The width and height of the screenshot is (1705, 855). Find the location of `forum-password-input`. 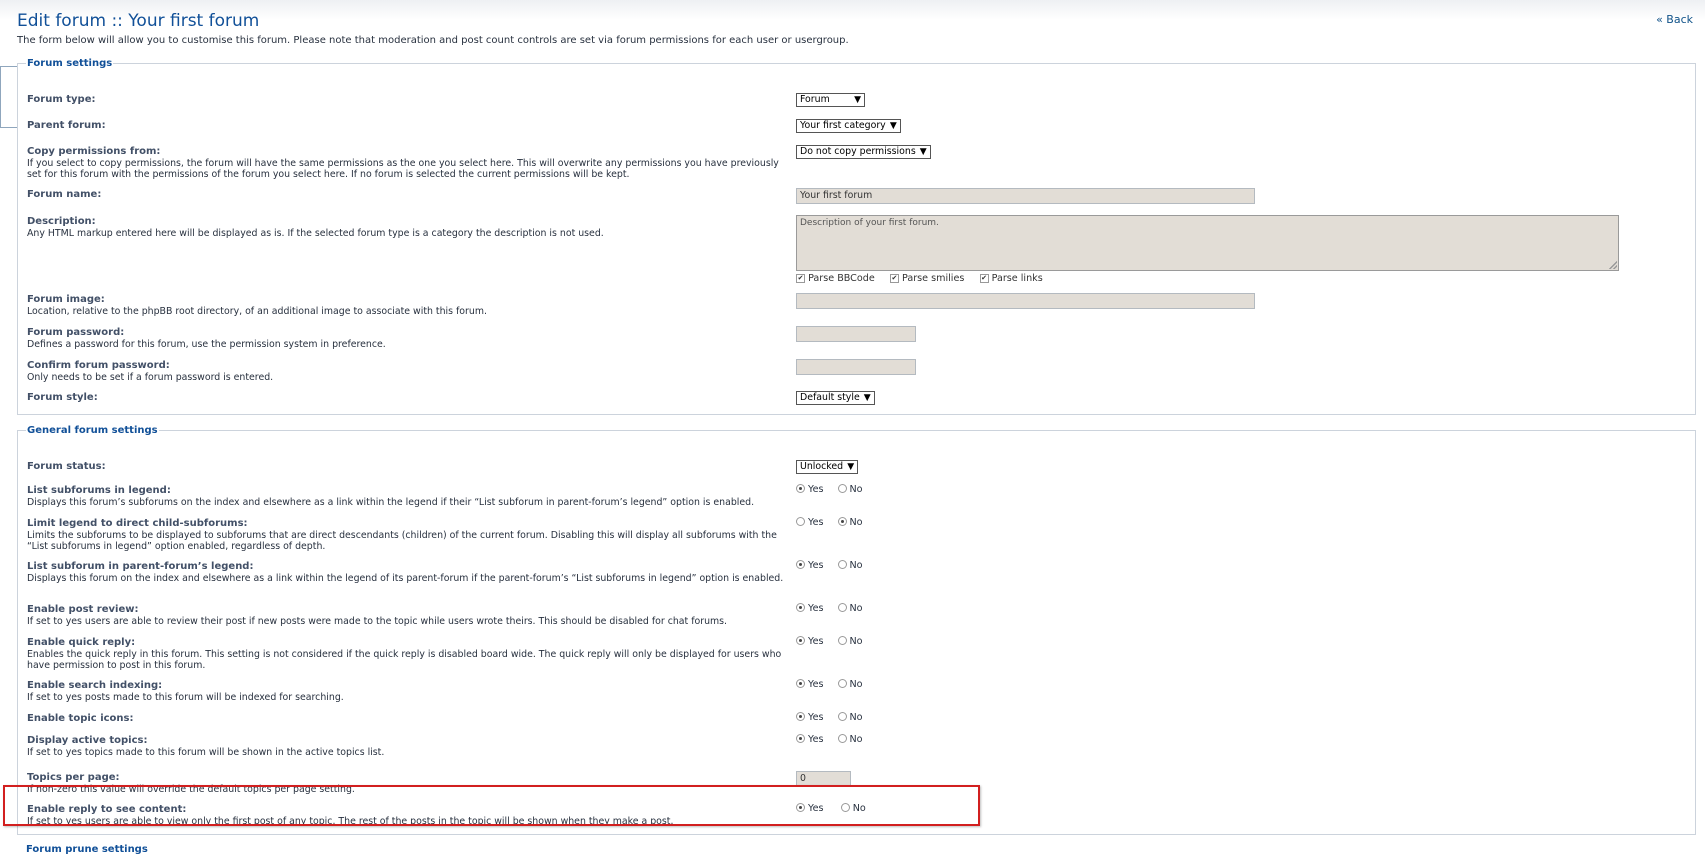

forum-password-input is located at coordinates (856, 334).